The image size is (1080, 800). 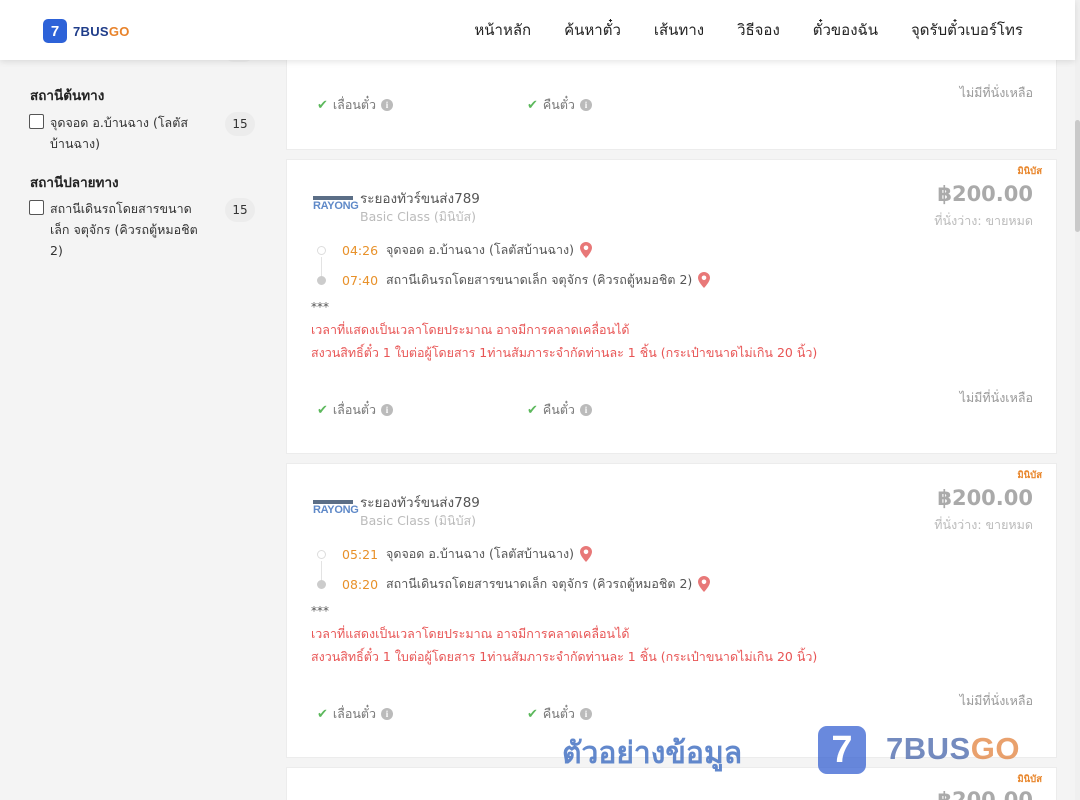 What do you see at coordinates (842, 750) in the screenshot?
I see `watermark-logo-mark: 7` at bounding box center [842, 750].